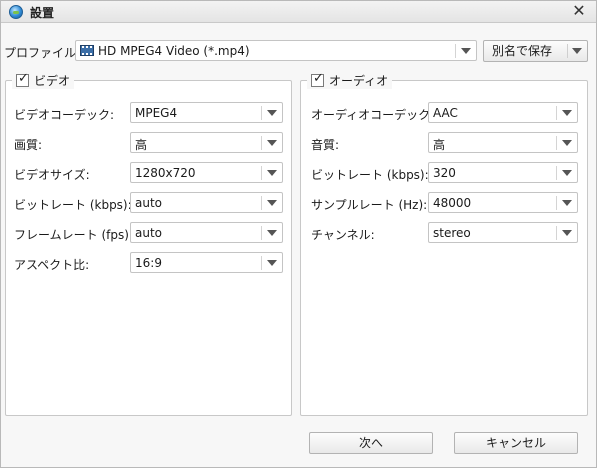 The height and width of the screenshot is (468, 597). What do you see at coordinates (149, 233) in the screenshot?
I see `video-framerate-value: auto` at bounding box center [149, 233].